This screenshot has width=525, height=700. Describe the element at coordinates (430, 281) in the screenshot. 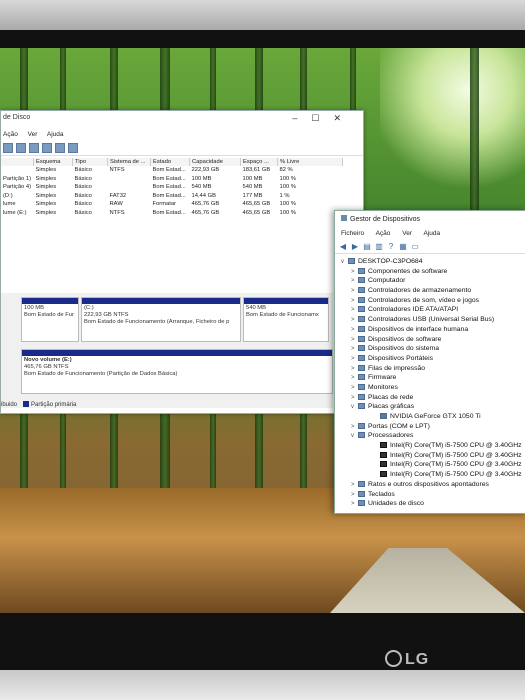

I see `tree-category: > Computador` at that location.